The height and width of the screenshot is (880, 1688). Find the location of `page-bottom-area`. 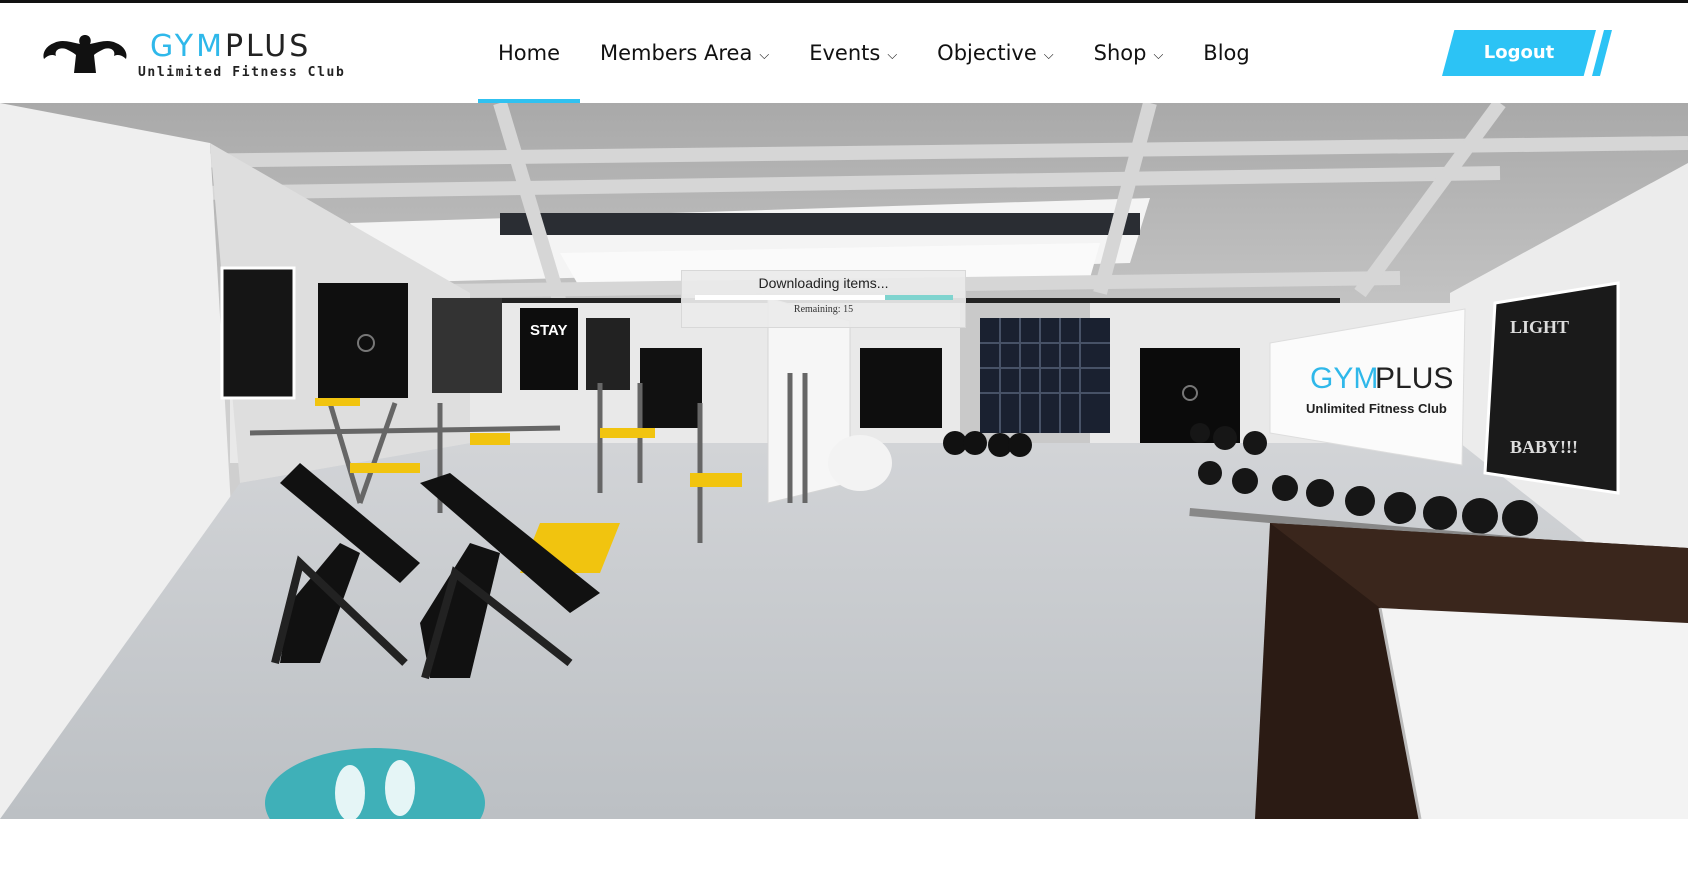

page-bottom-area is located at coordinates (844, 849).